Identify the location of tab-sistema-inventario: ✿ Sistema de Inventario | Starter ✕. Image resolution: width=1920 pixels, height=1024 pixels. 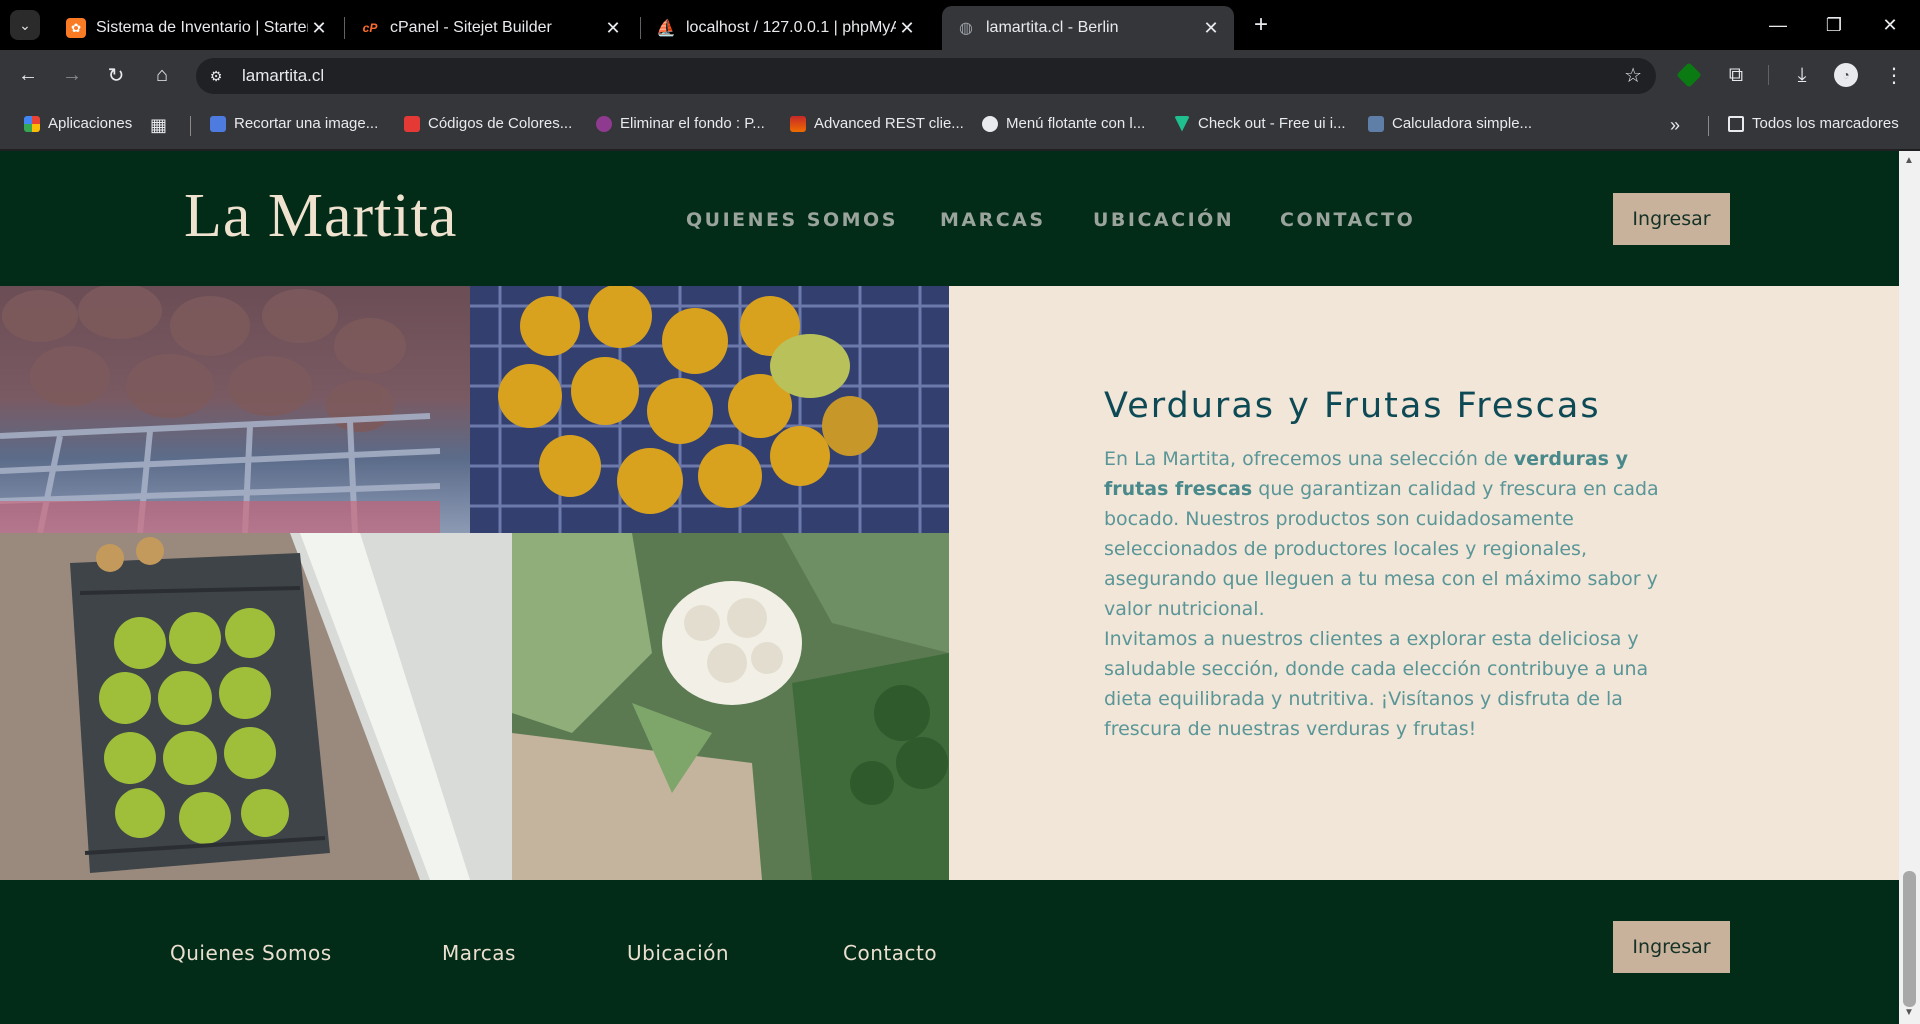
(197, 28).